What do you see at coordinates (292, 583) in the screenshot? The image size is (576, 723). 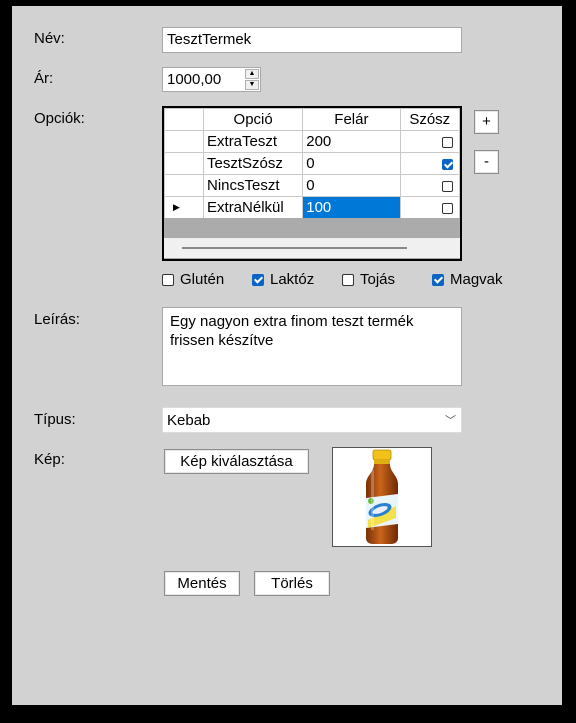 I see `delete-button: Törlés` at bounding box center [292, 583].